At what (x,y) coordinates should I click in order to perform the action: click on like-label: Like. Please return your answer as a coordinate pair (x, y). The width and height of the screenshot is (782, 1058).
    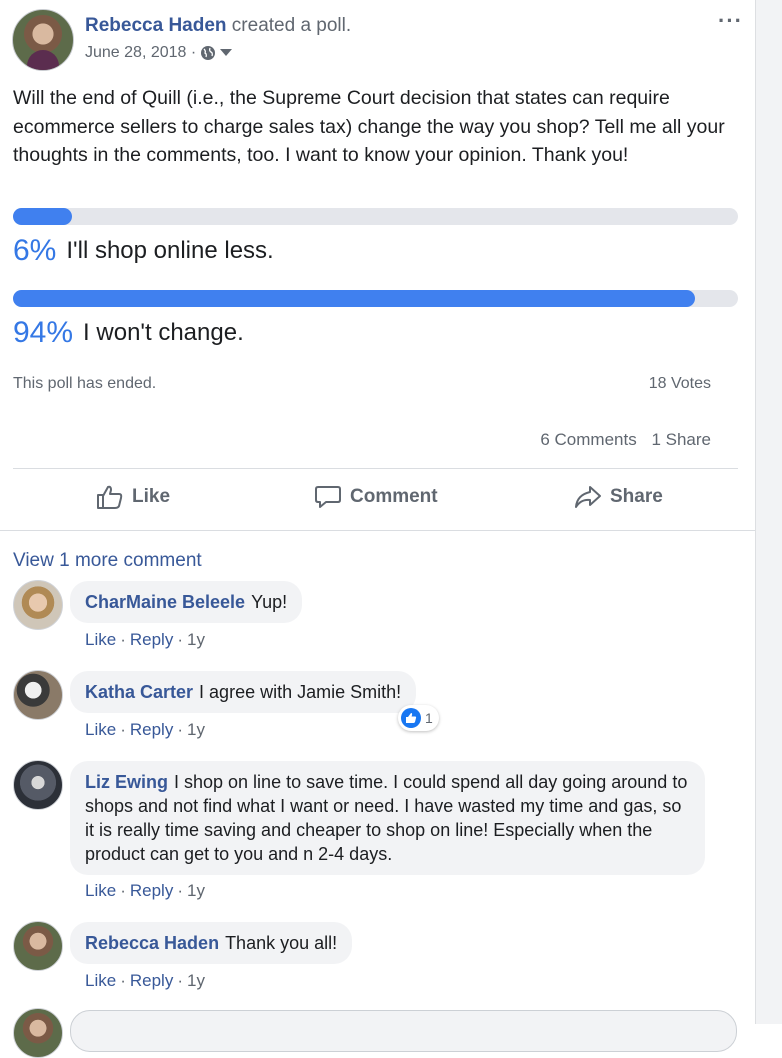
    Looking at the image, I should click on (151, 496).